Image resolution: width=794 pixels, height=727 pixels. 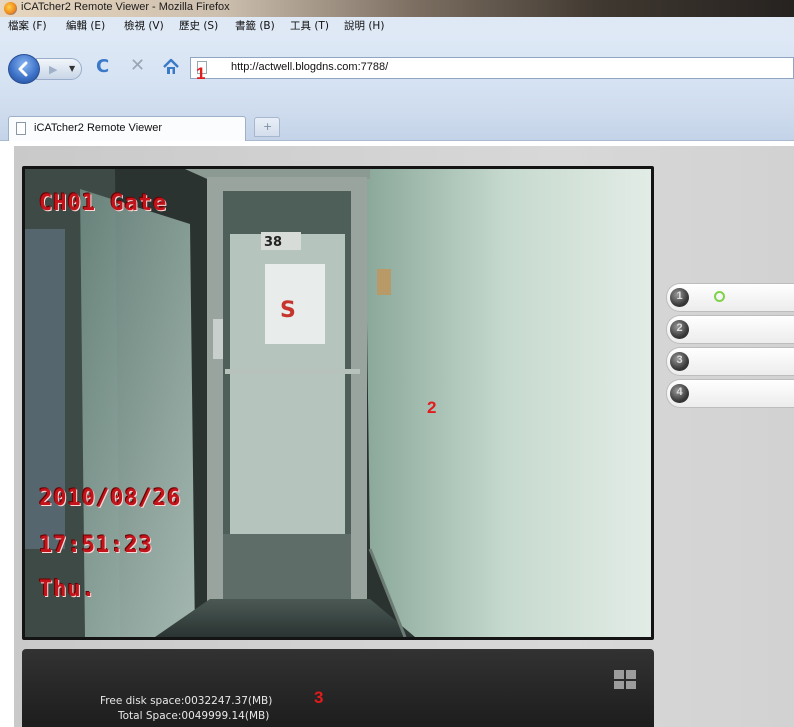 I want to click on menu-edit: 編輯 (E), so click(x=85, y=25).